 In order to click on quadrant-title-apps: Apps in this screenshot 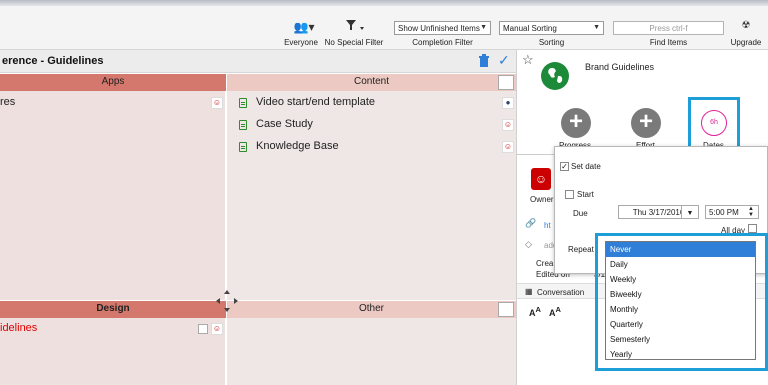, I will do `click(113, 81)`.